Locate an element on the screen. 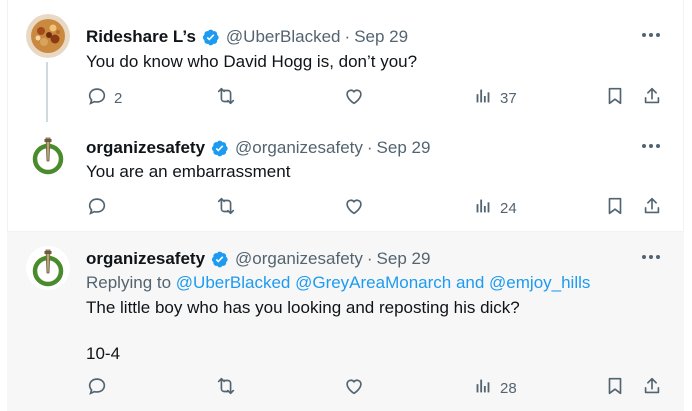  action-bar: 28 is located at coordinates (375, 388).